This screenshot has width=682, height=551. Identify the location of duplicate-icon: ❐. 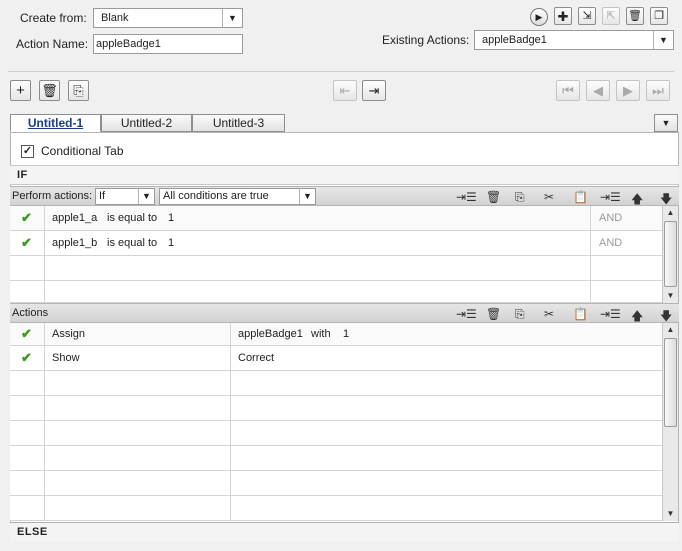
(659, 15).